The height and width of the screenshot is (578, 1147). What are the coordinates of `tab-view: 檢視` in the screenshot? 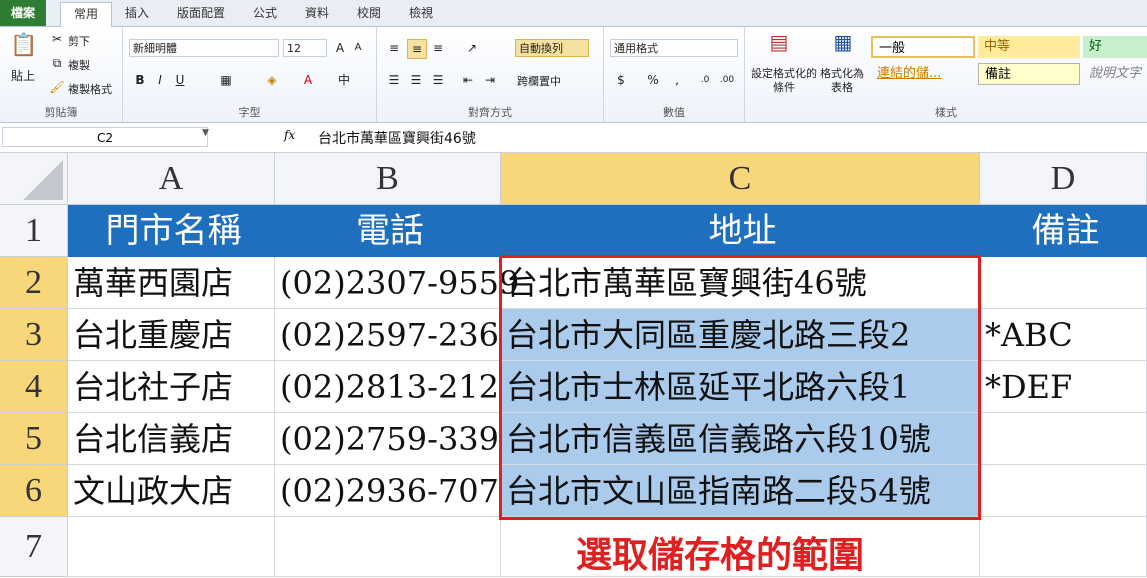 It's located at (421, 13).